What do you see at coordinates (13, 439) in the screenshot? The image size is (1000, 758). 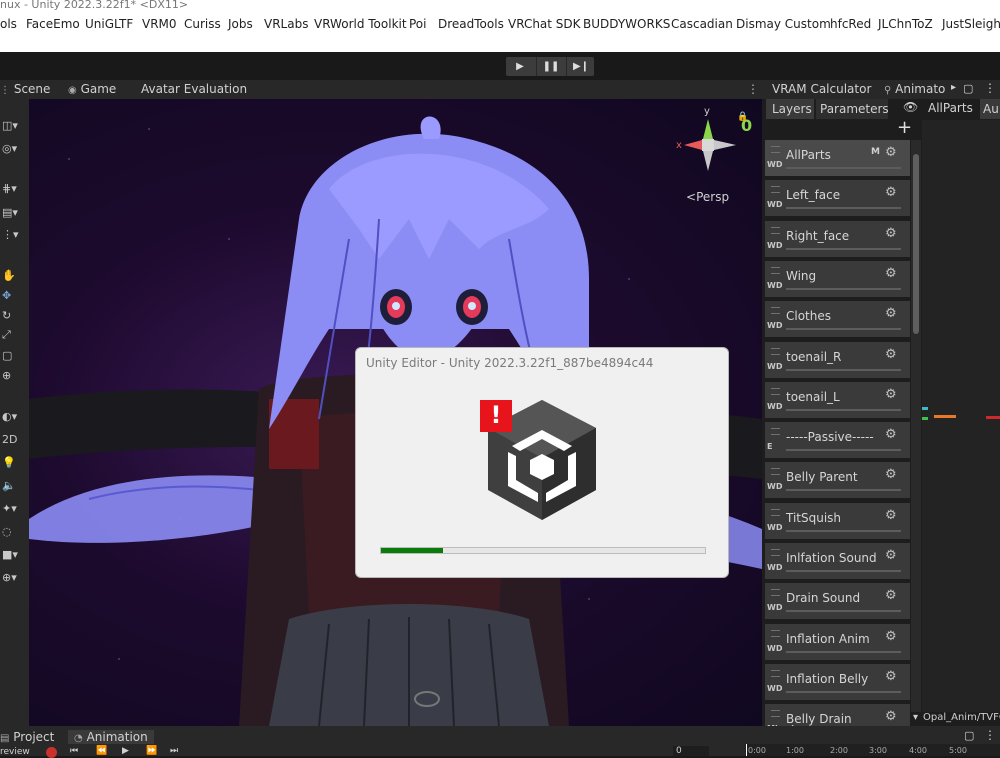 I see `toggle-2d-button: 2D` at bounding box center [13, 439].